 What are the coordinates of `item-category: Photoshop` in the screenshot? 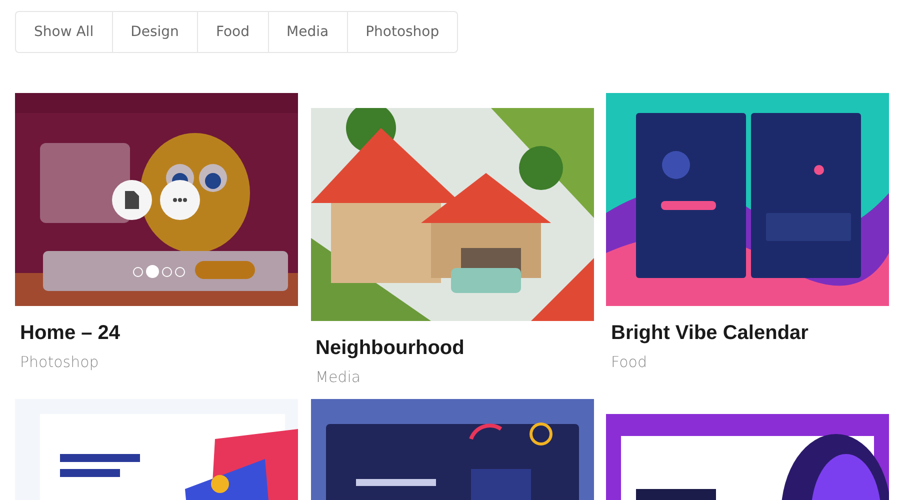 It's located at (60, 362).